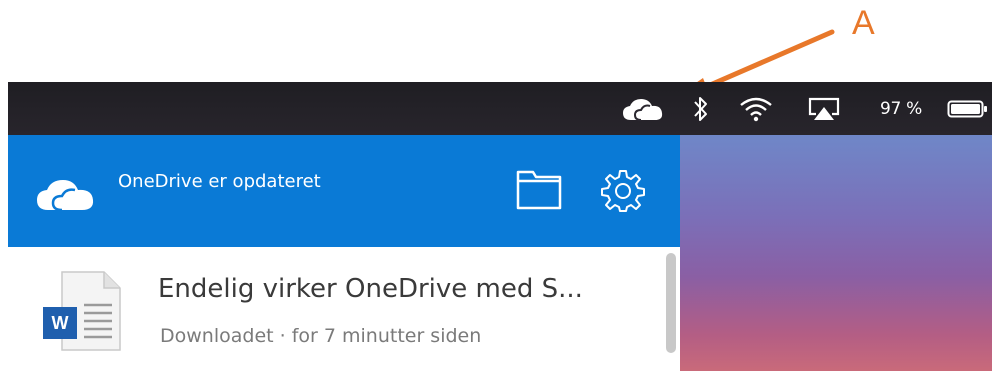 This screenshot has width=992, height=371. What do you see at coordinates (824, 108) in the screenshot?
I see `airplay-icon` at bounding box center [824, 108].